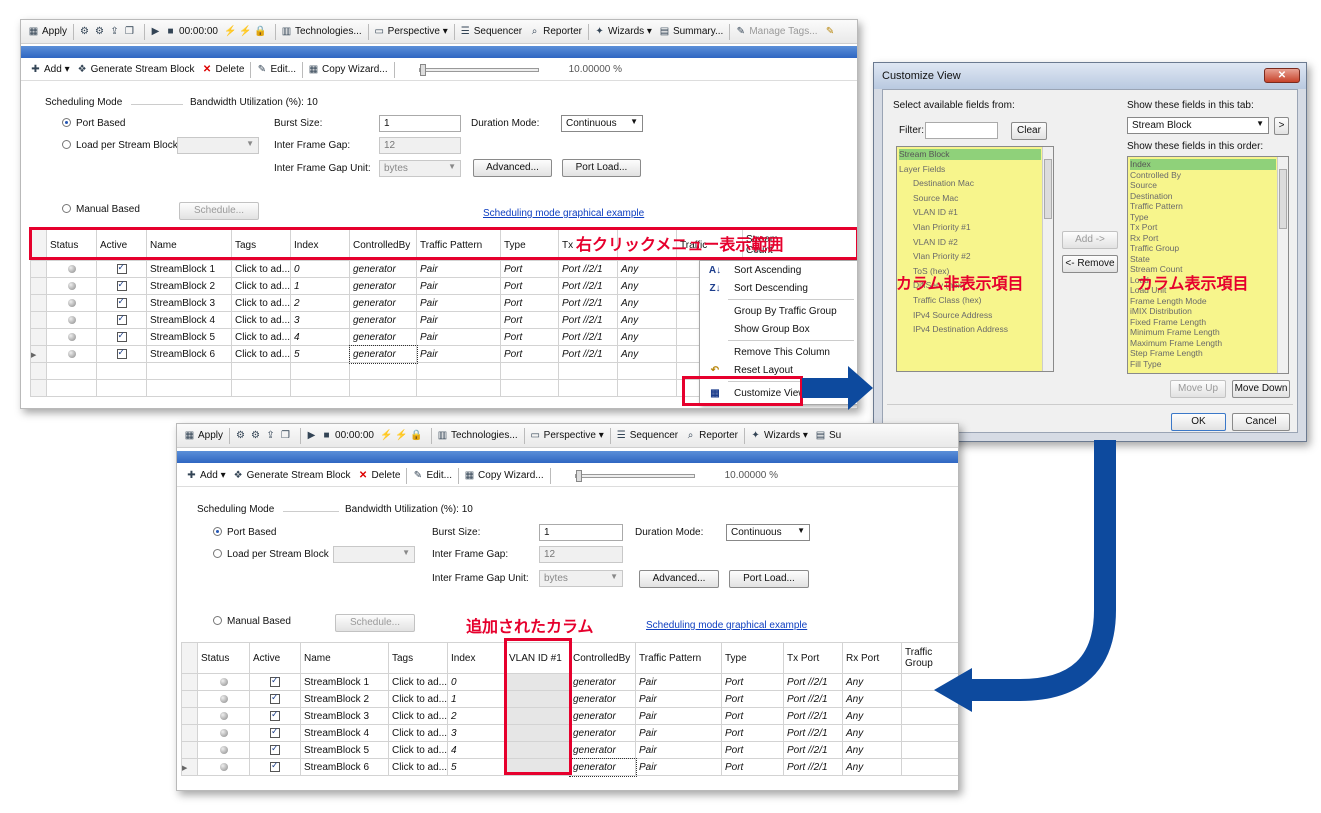 Image resolution: width=1321 pixels, height=813 pixels. I want to click on column-header: Status, so click(223, 658).